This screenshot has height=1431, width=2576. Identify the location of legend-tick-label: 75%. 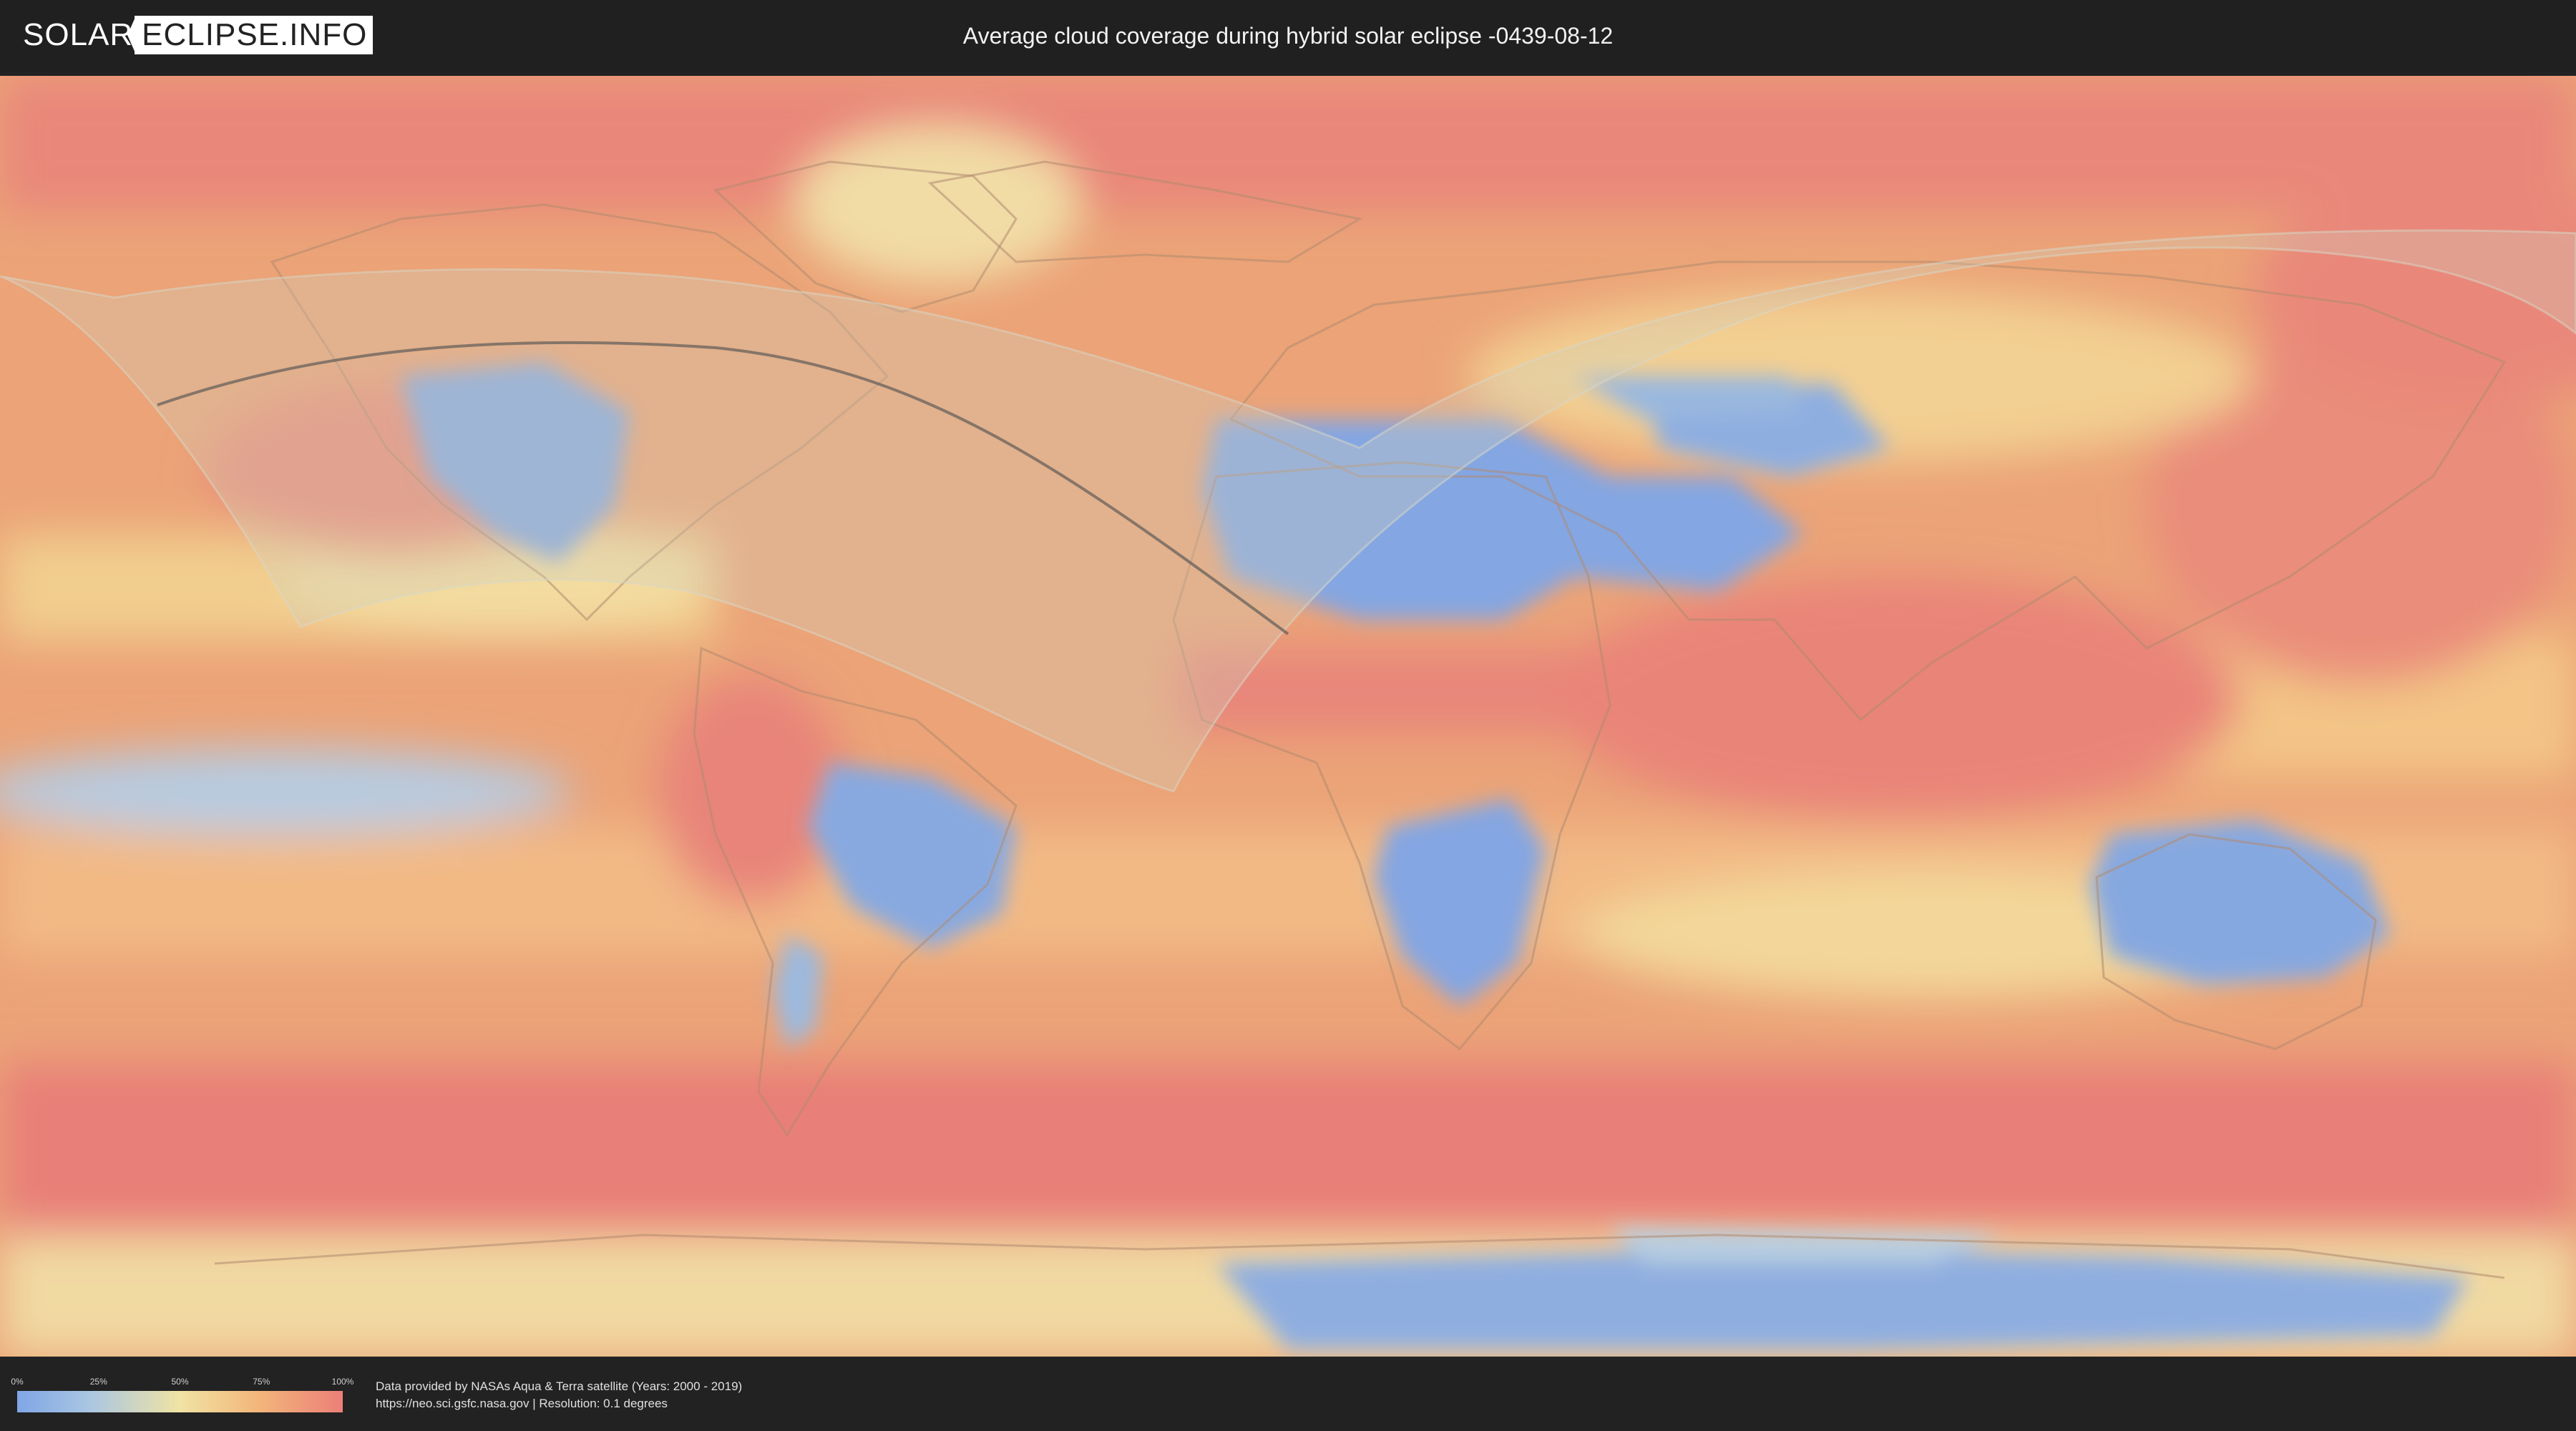
(261, 1382).